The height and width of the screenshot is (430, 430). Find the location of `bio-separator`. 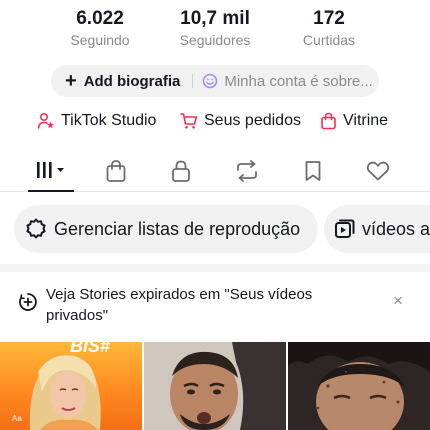

bio-separator is located at coordinates (193, 81).